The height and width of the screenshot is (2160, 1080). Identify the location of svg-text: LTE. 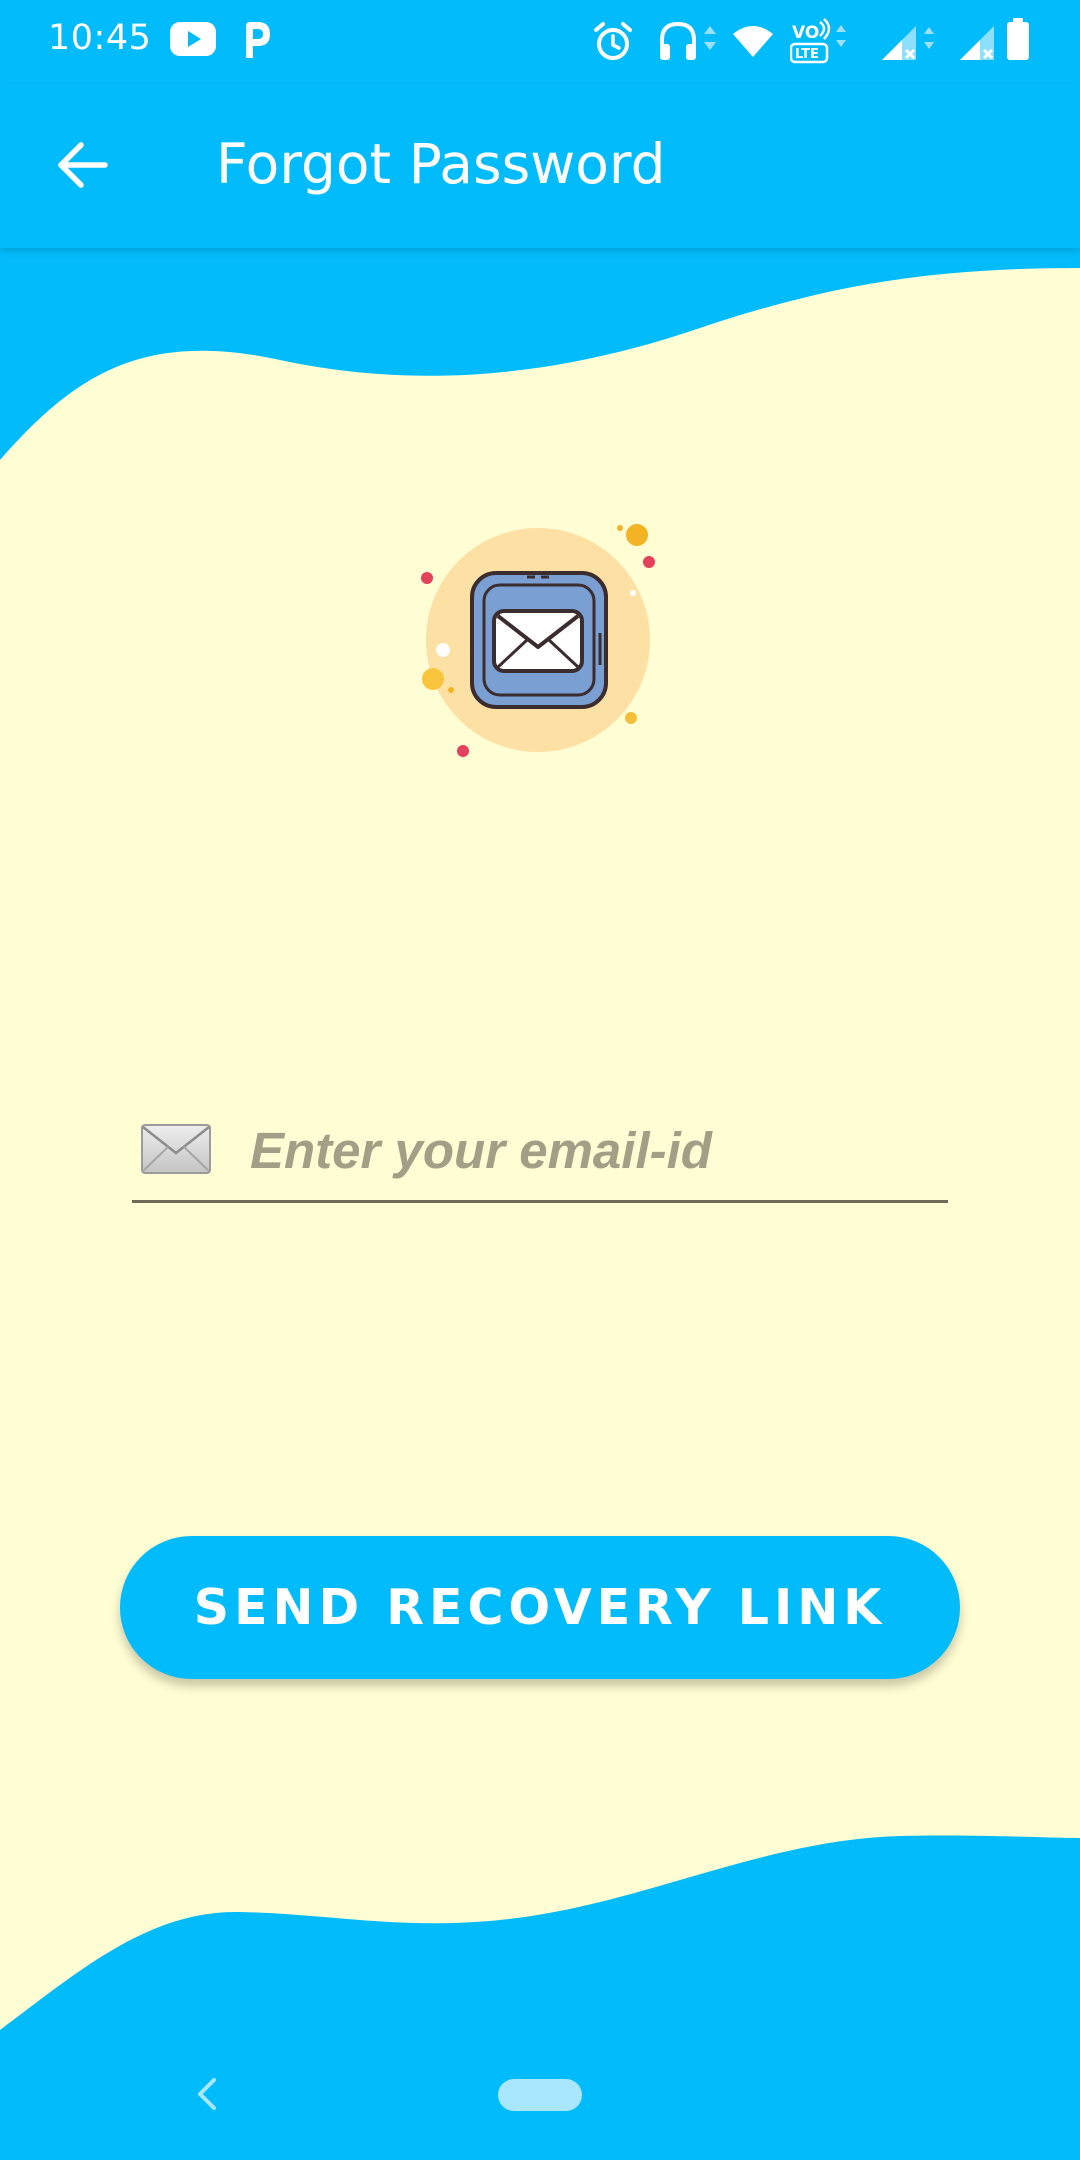
(807, 54).